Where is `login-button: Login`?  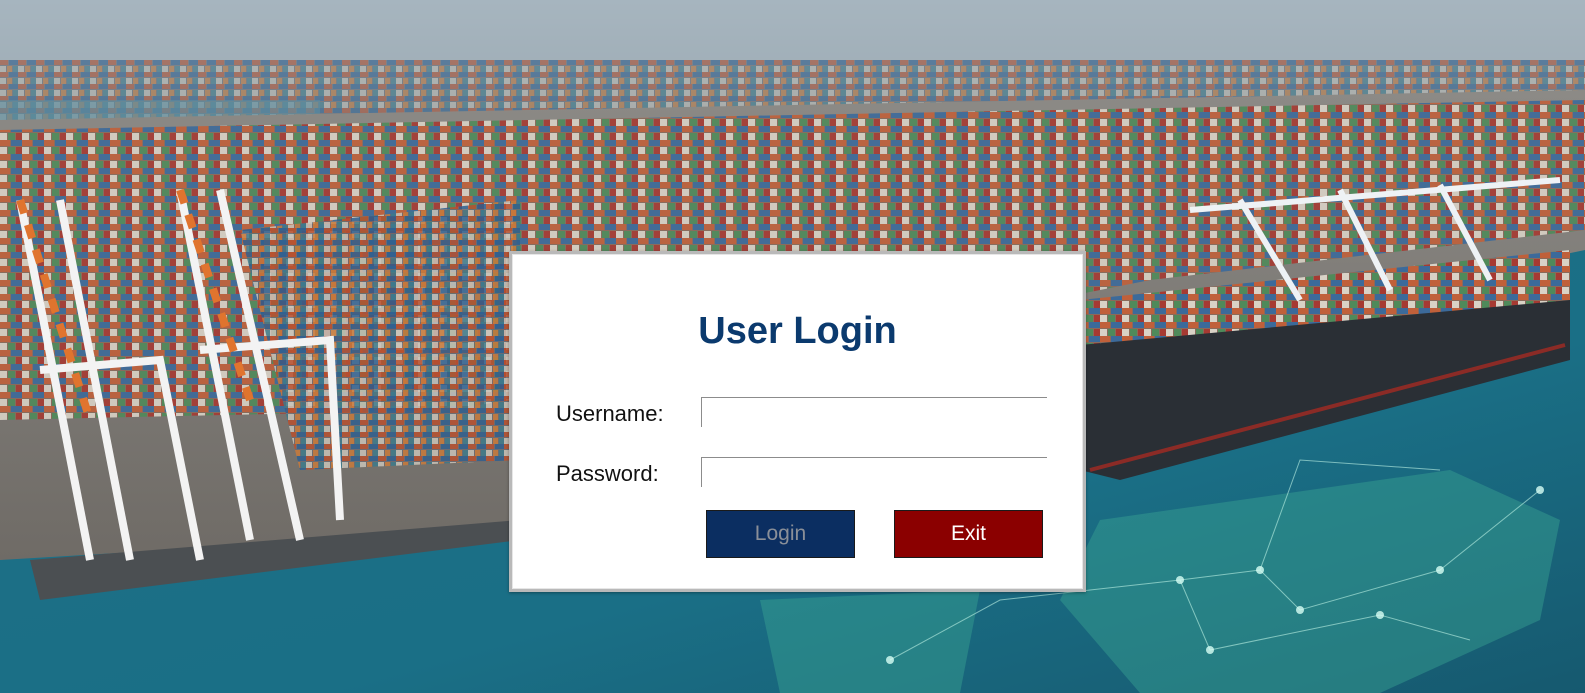
login-button: Login is located at coordinates (780, 534).